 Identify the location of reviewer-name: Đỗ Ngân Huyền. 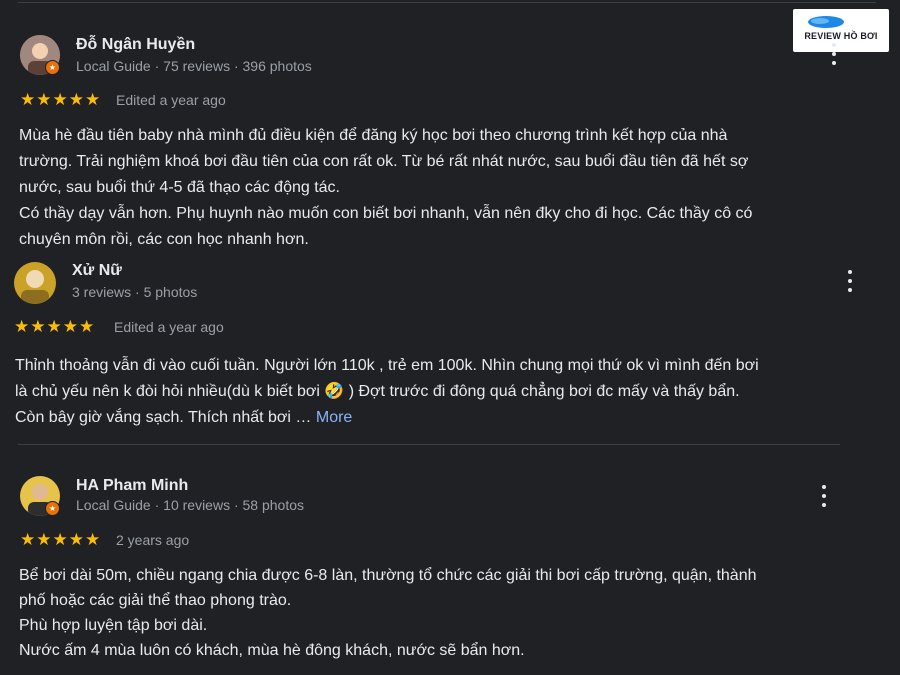
(135, 45).